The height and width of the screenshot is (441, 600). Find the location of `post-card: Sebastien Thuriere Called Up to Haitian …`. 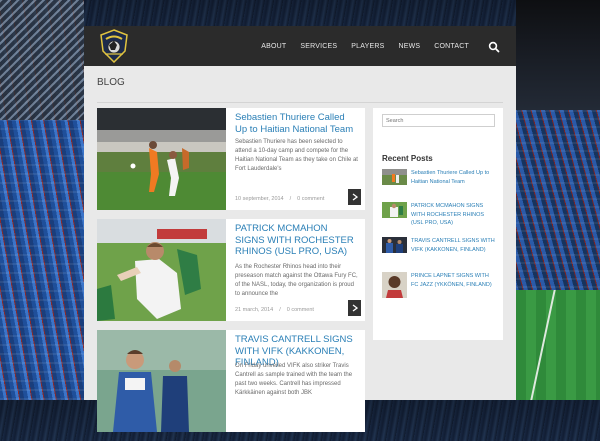

post-card: Sebastien Thuriere Called Up to Haitian … is located at coordinates (231, 159).